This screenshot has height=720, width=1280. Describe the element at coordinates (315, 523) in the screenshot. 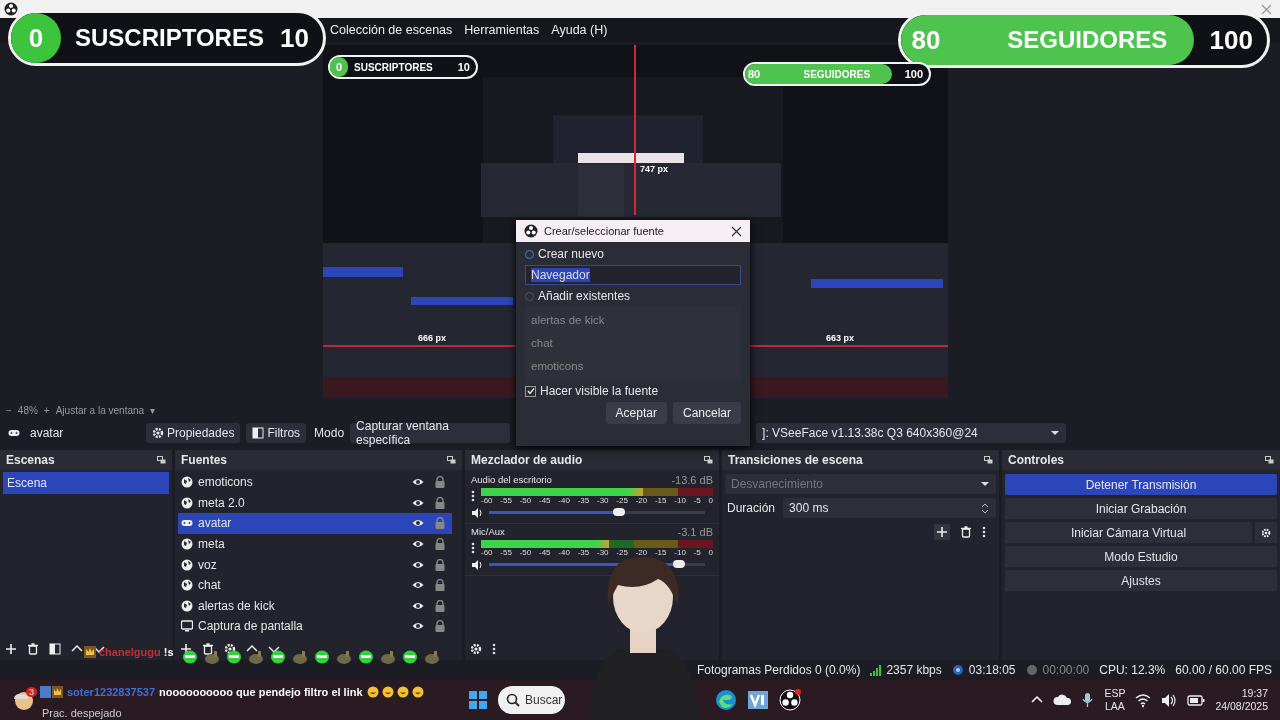

I see `source-item: avatar` at that location.